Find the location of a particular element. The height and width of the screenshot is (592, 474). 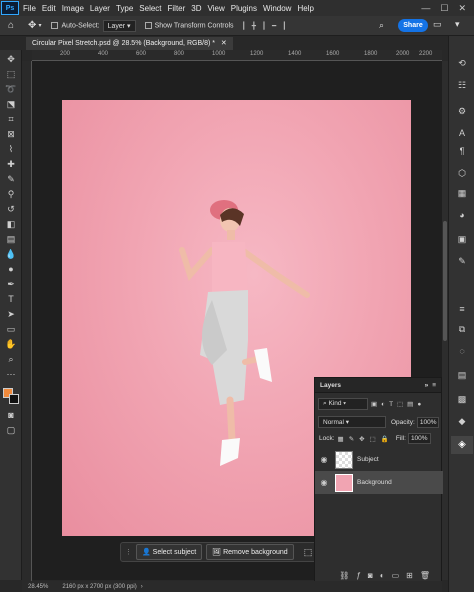

brush-settings-icon: ✎ is located at coordinates (462, 262).